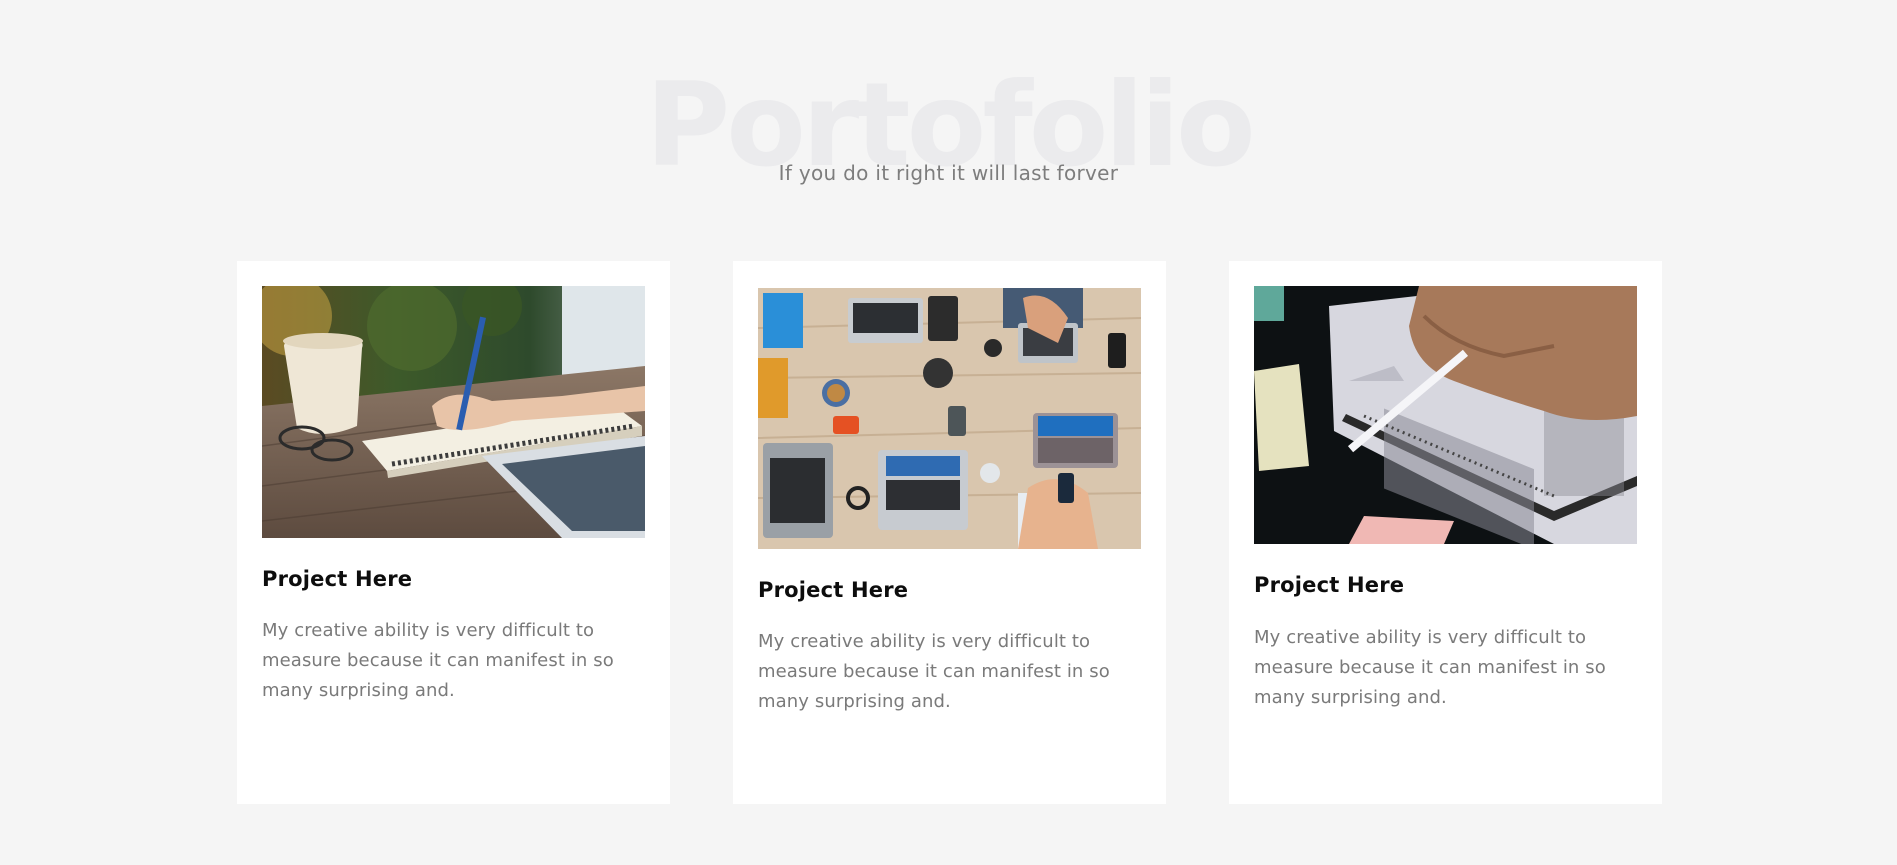 The image size is (1897, 865). I want to click on portfolio-subtitle: If you do it right it will last forver, so click(948, 173).